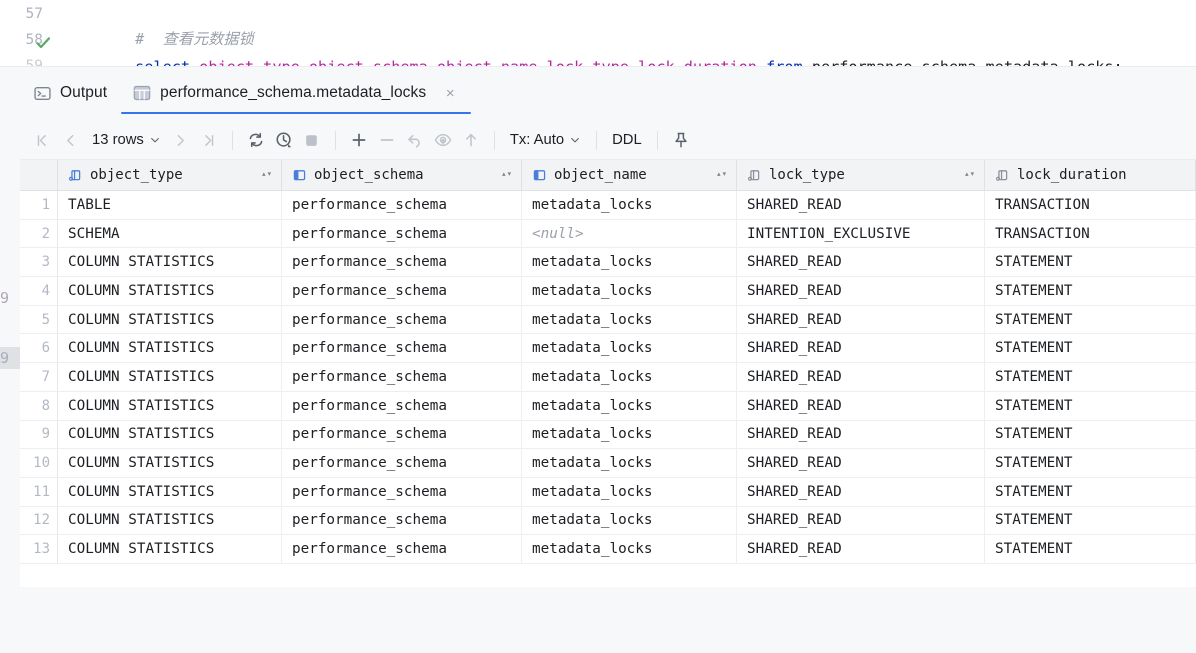  Describe the element at coordinates (39, 205) in the screenshot. I see `row-number: 1` at that location.